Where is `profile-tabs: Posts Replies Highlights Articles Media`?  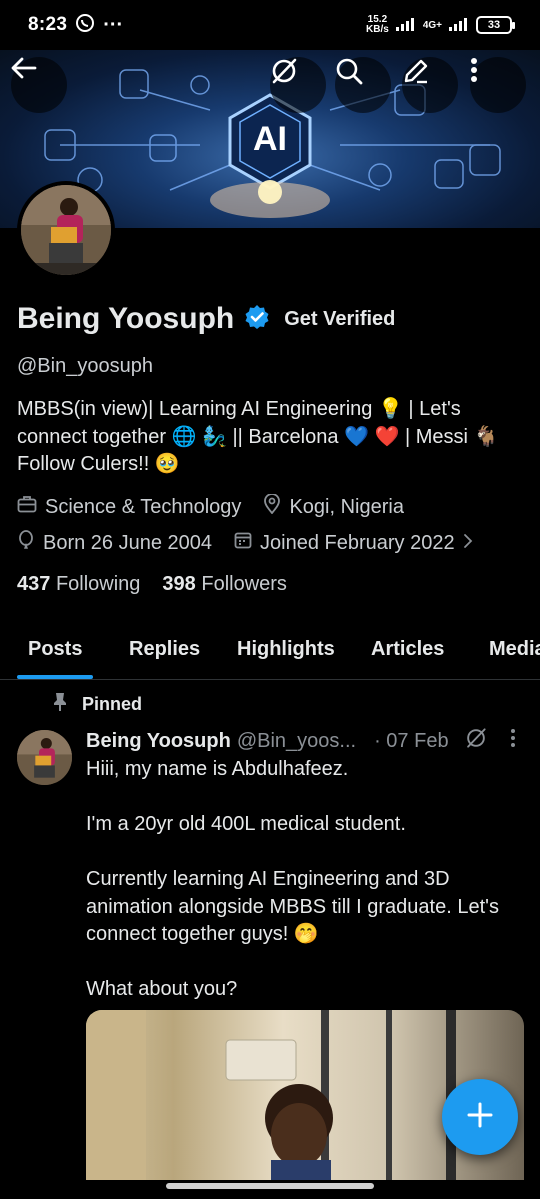 profile-tabs: Posts Replies Highlights Articles Media is located at coordinates (270, 650).